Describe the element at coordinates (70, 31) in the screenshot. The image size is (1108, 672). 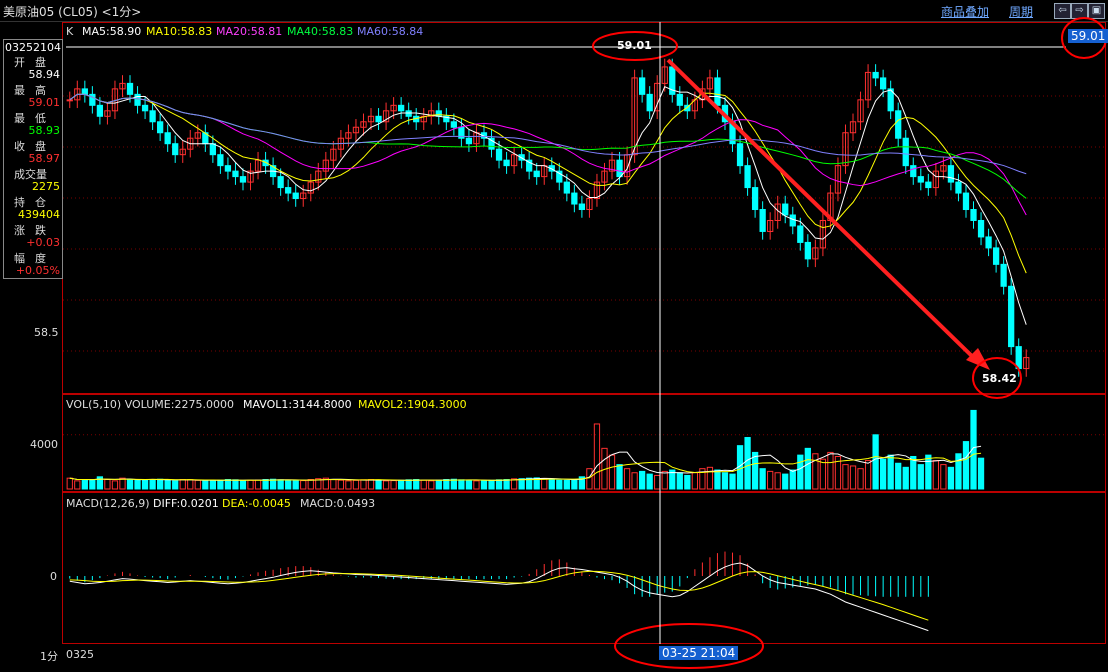
I see `k-label: K` at that location.